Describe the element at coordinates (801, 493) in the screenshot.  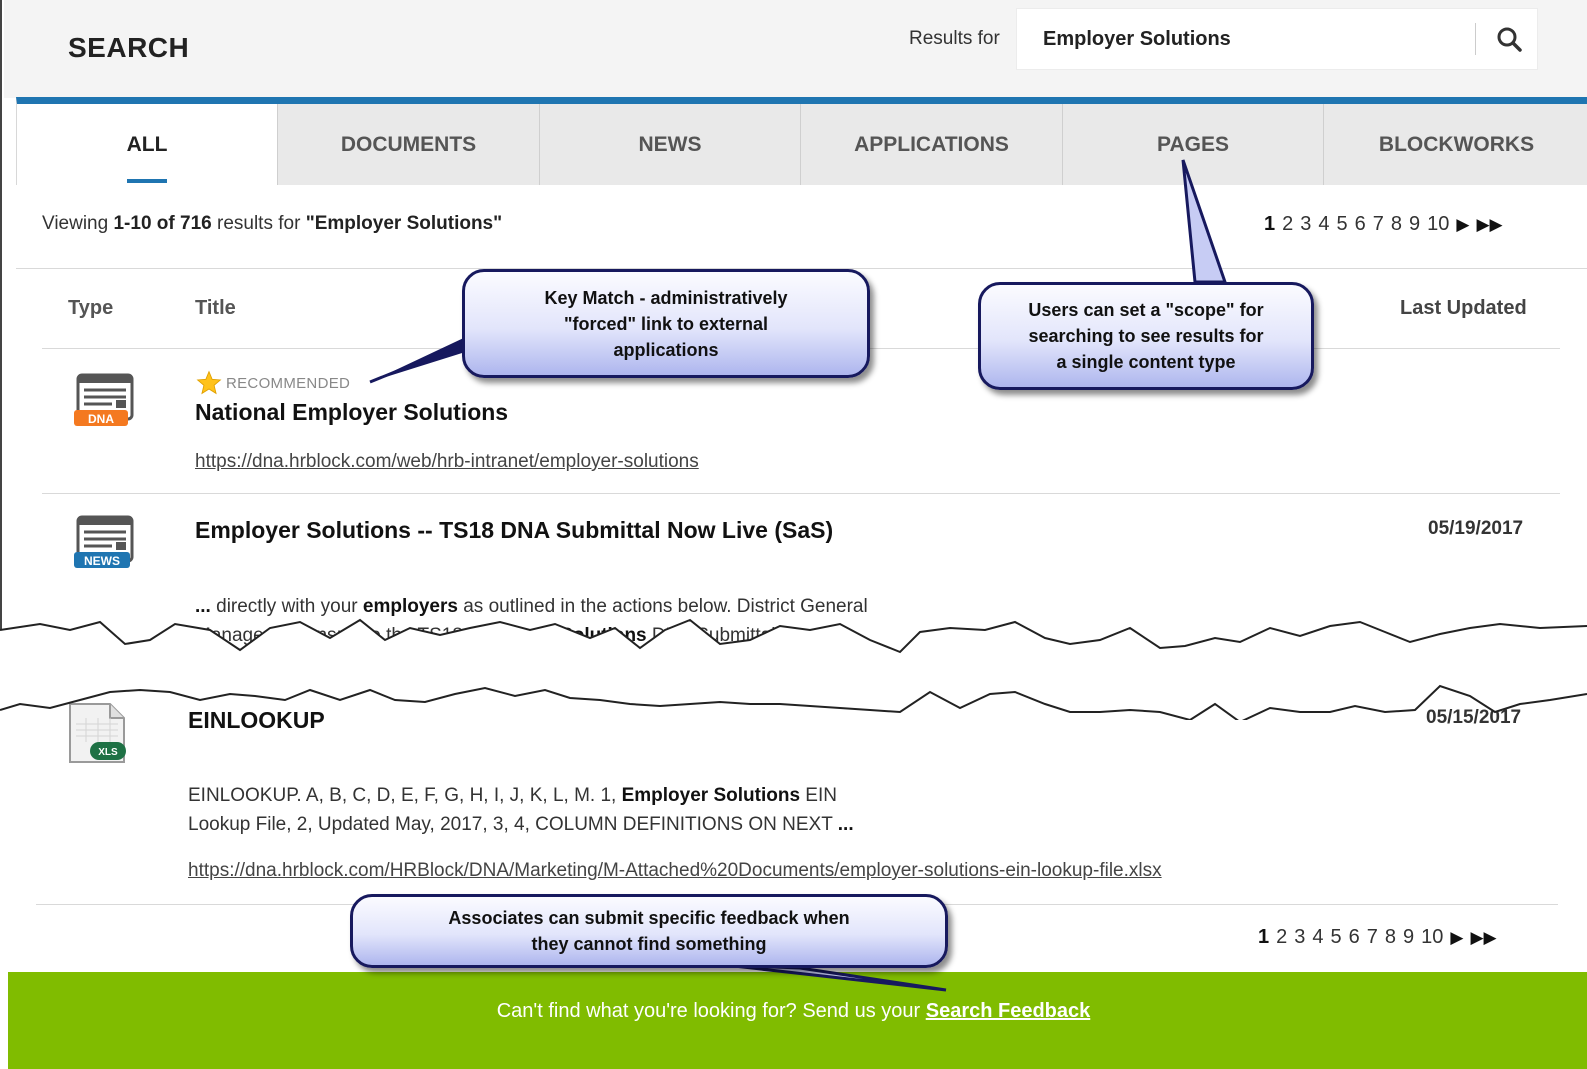
I see `divider` at that location.